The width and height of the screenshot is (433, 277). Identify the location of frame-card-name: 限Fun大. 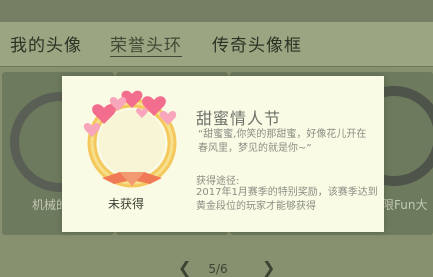
(405, 205).